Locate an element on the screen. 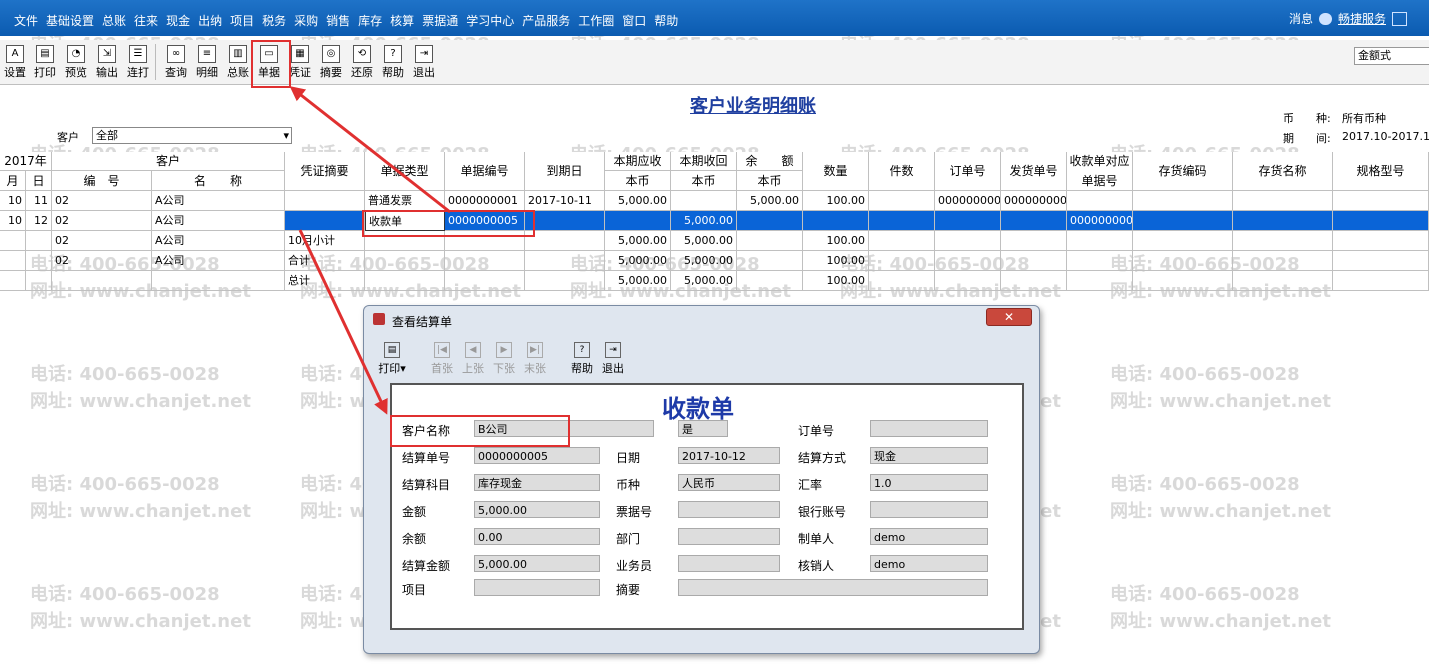  messages-link: 消息 is located at coordinates (1301, 18).